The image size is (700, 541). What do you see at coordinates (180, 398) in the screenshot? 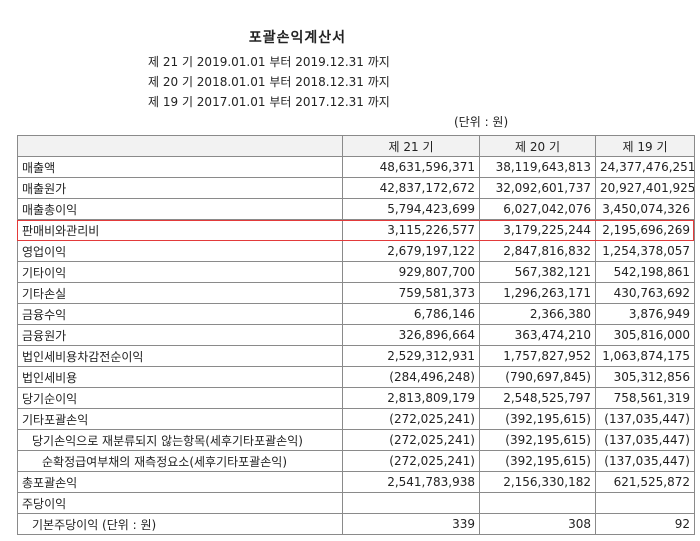
I see `row-label: 당기순이익` at bounding box center [180, 398].